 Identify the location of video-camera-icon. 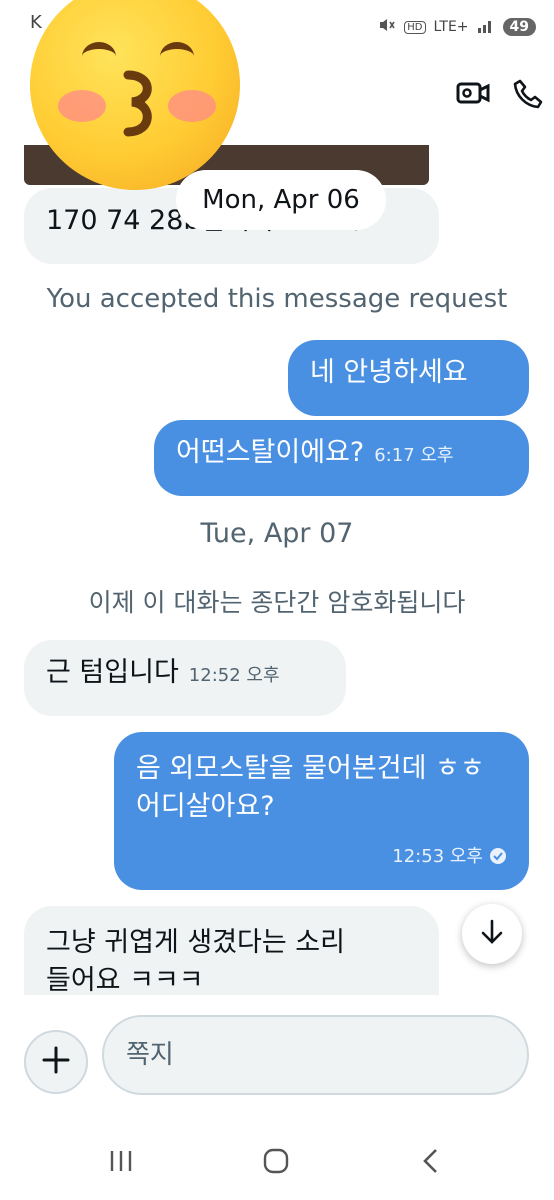
(473, 96).